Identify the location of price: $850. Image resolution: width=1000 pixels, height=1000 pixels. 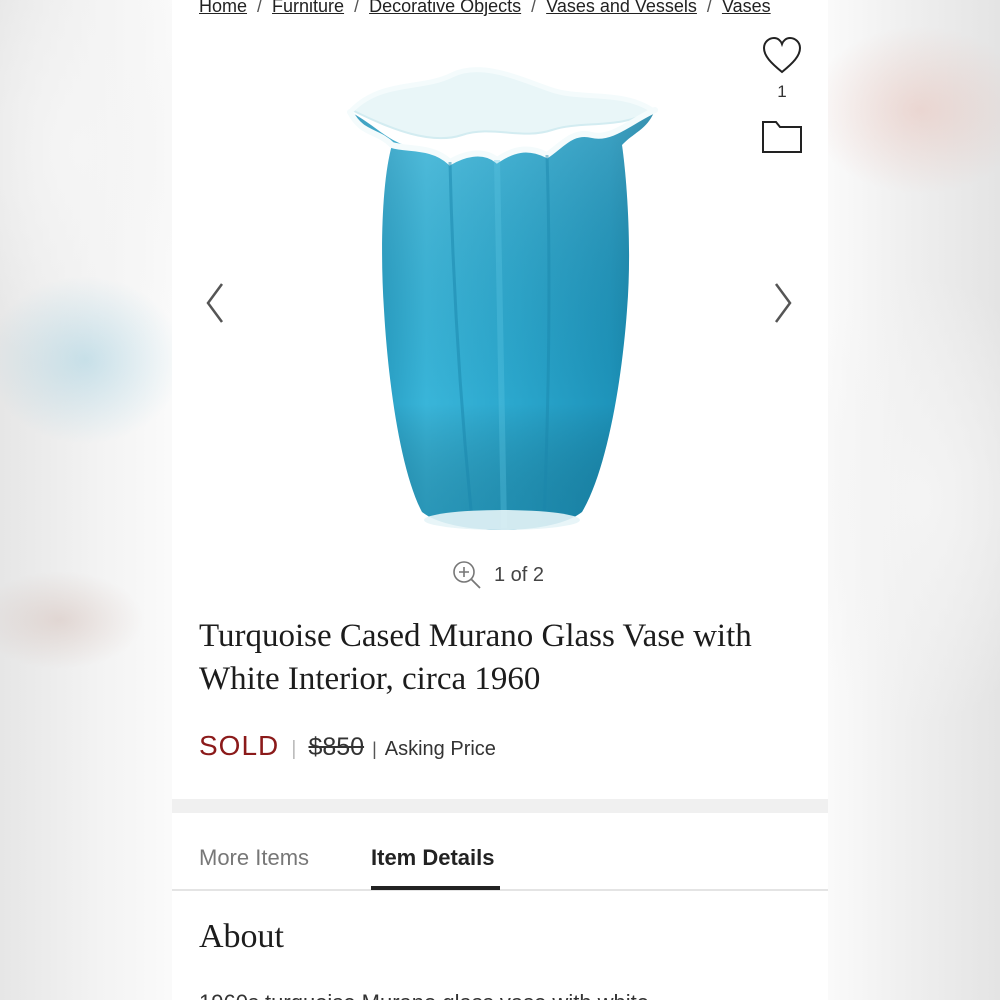
(336, 747).